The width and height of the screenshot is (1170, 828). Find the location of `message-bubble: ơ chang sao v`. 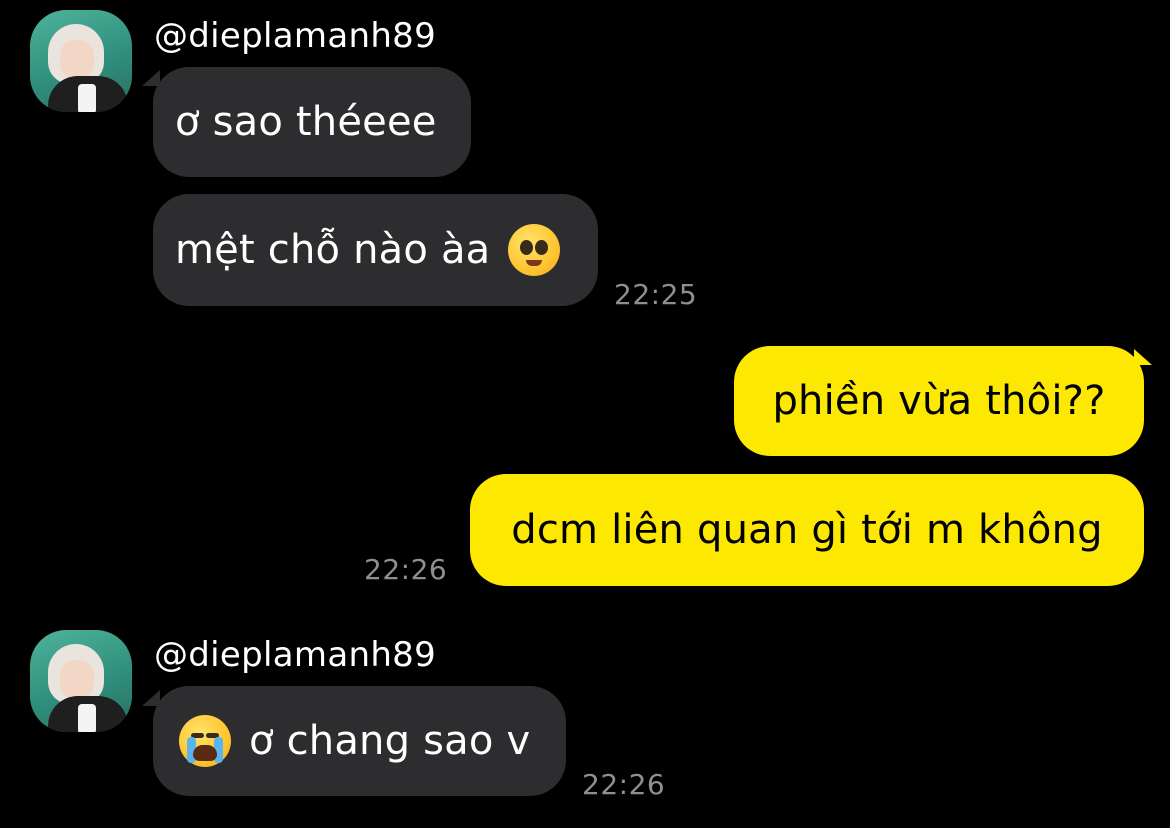

message-bubble: ơ chang sao v is located at coordinates (359, 741).